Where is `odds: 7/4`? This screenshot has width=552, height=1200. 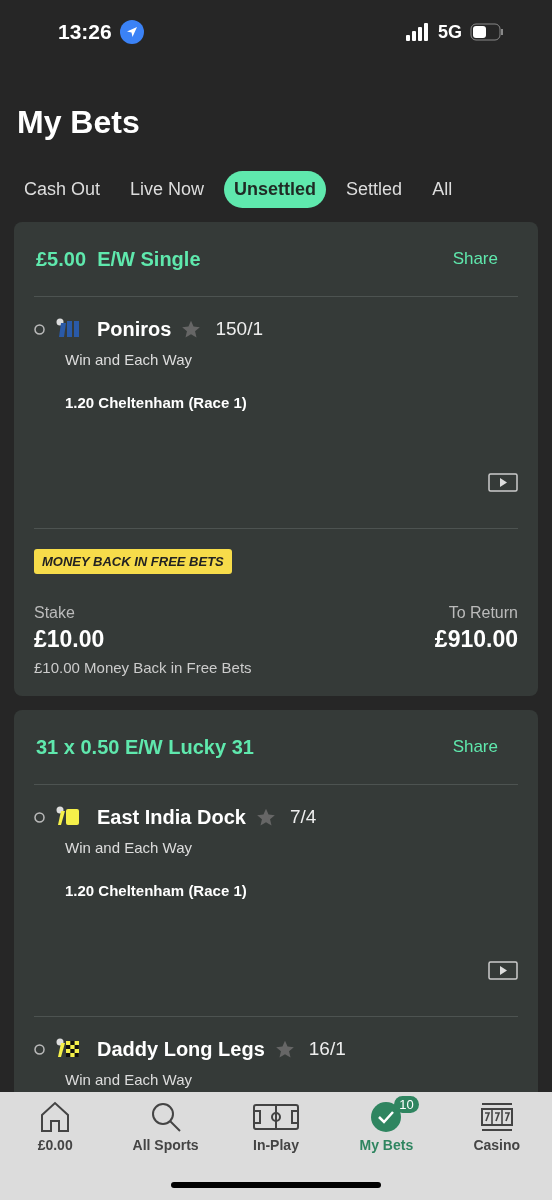 odds: 7/4 is located at coordinates (303, 817).